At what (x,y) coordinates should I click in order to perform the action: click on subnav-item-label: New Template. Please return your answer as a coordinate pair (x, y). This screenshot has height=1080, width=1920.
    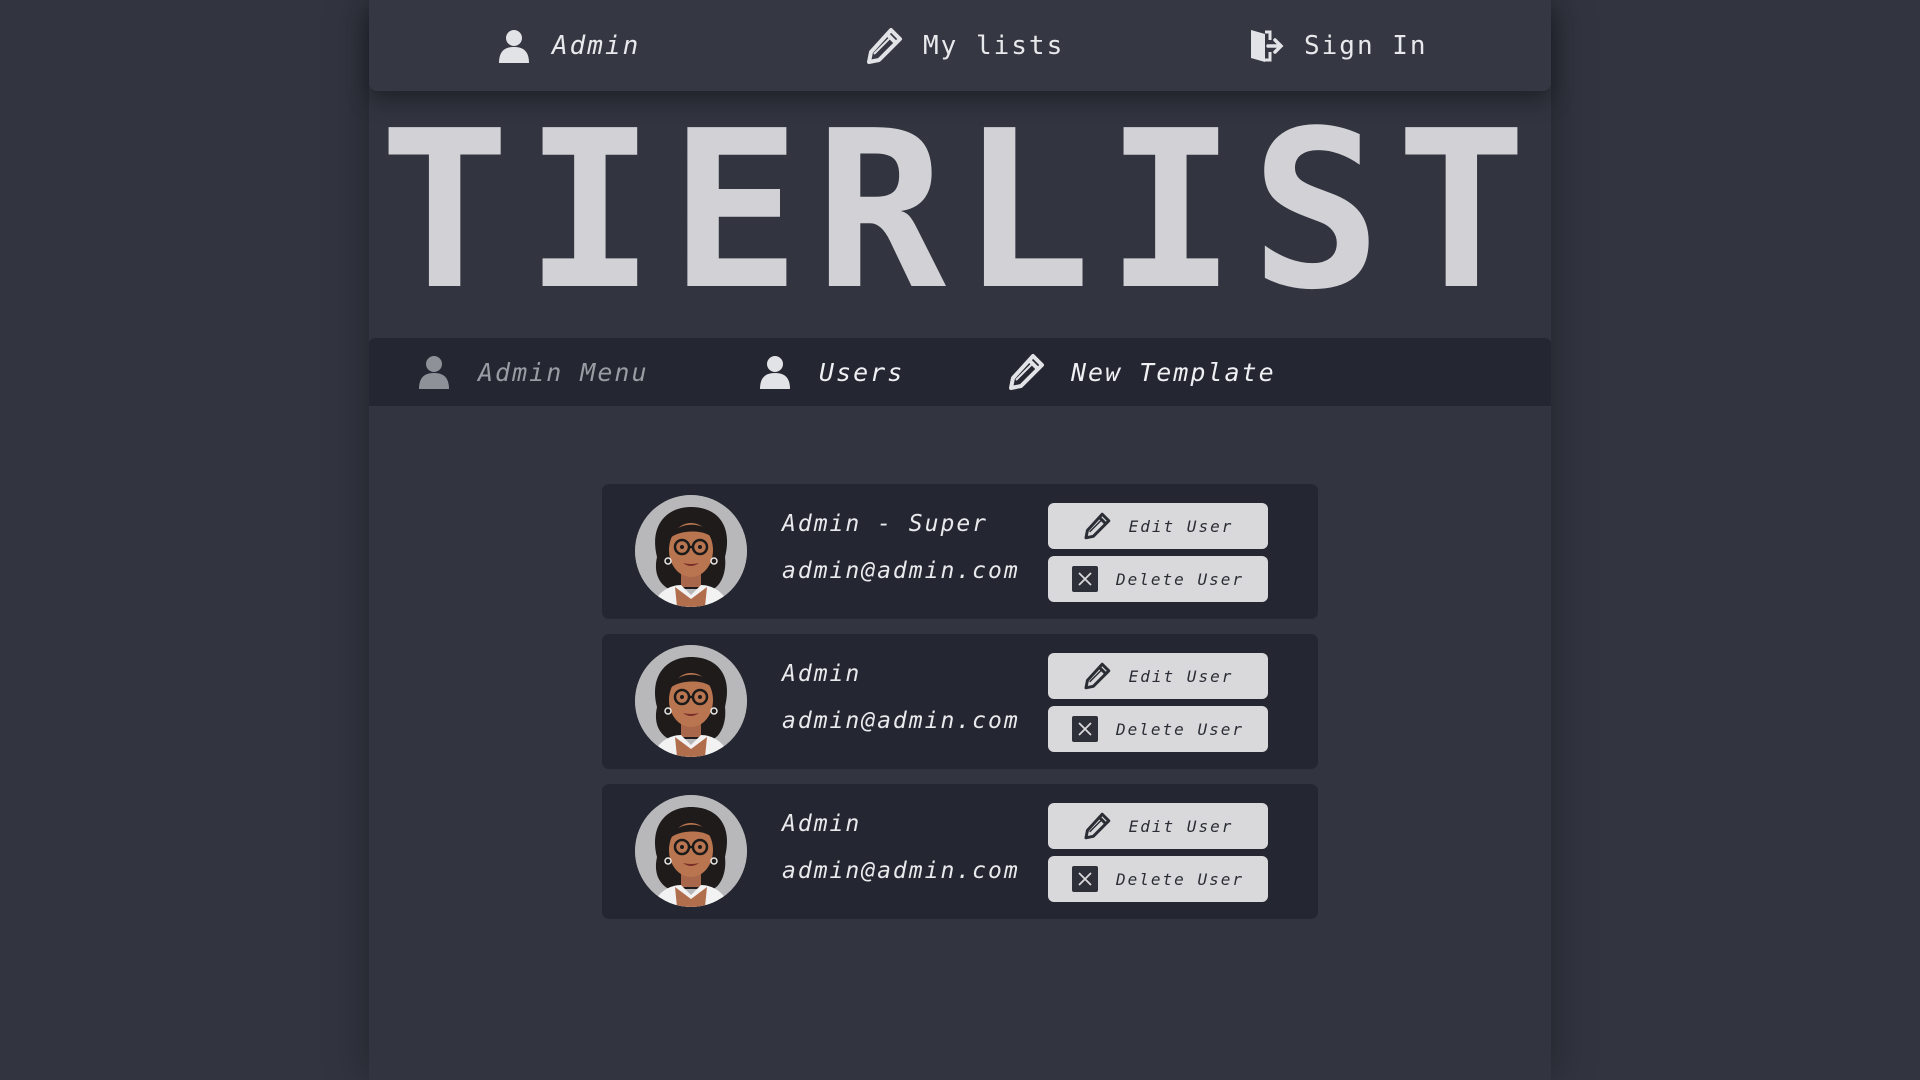
    Looking at the image, I should click on (1173, 372).